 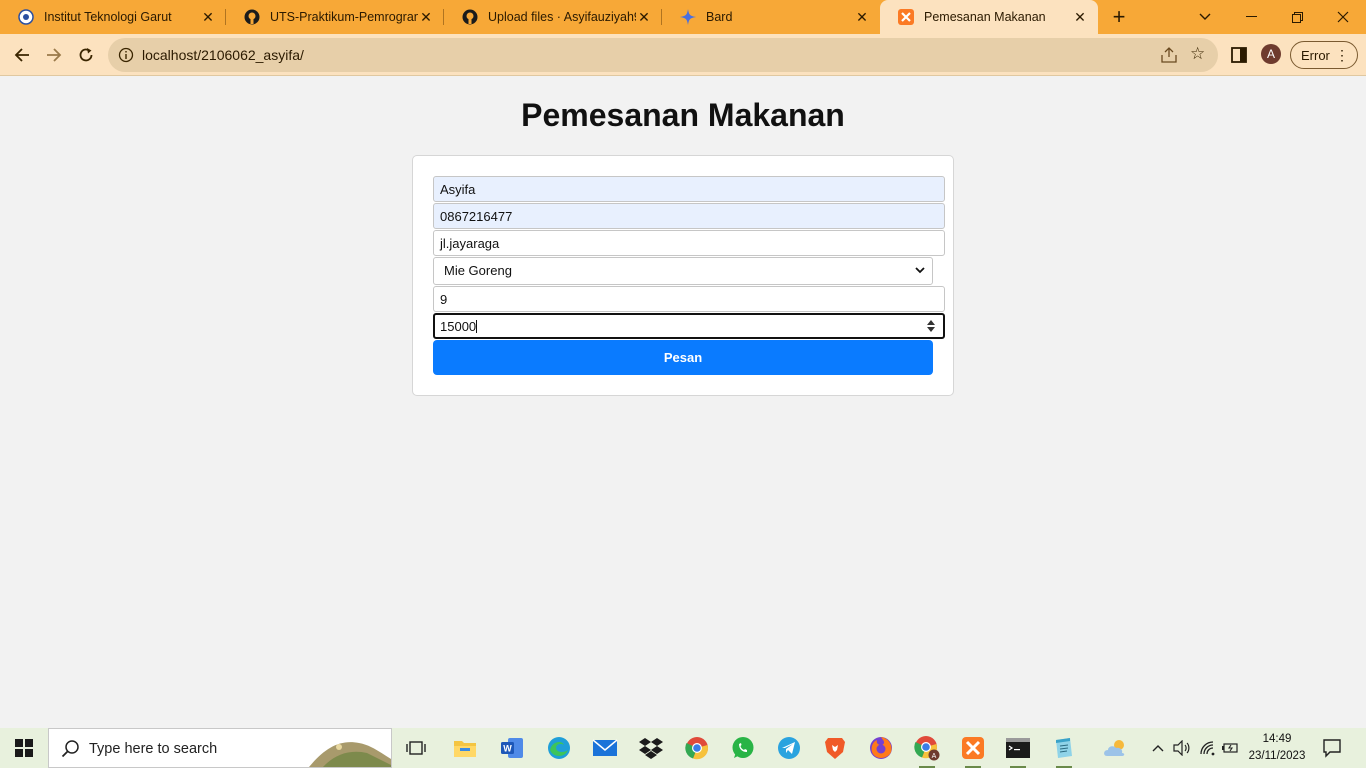 I want to click on tab-title: Upload files · Asyifauziyah99, so click(x=562, y=17).